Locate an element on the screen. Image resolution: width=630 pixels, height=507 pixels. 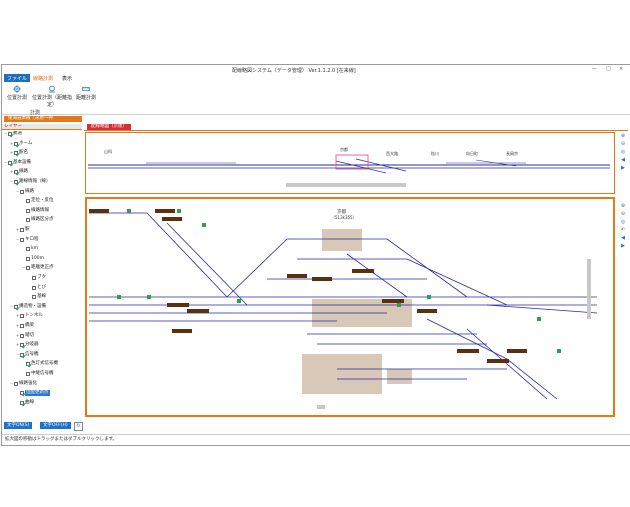
layer-tree-item: + 線路 is located at coordinates (19, 172).